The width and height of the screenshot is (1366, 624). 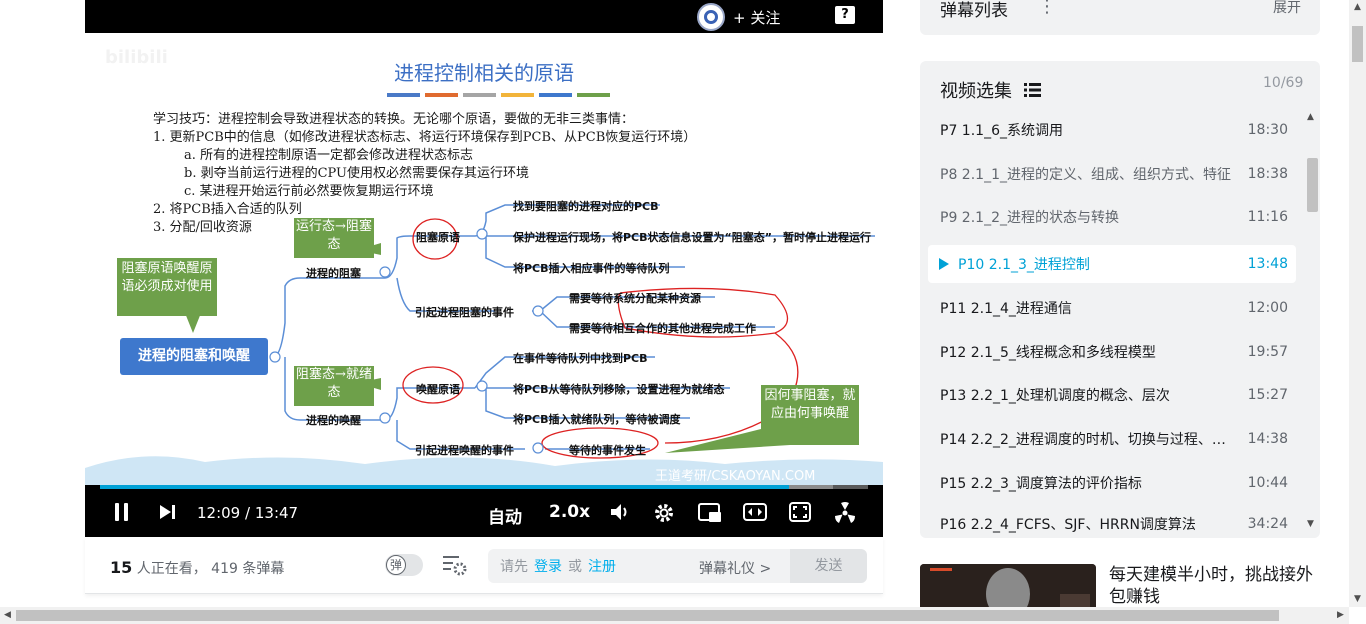 I want to click on settings-gear-icon, so click(x=664, y=513).